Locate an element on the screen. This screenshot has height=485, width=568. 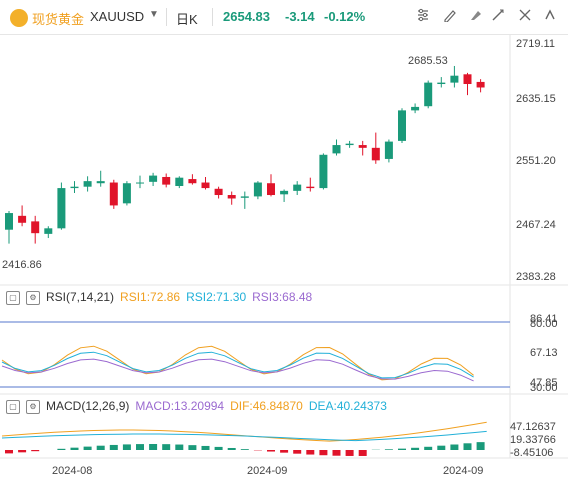
macd-histogram is located at coordinates (245, 449).